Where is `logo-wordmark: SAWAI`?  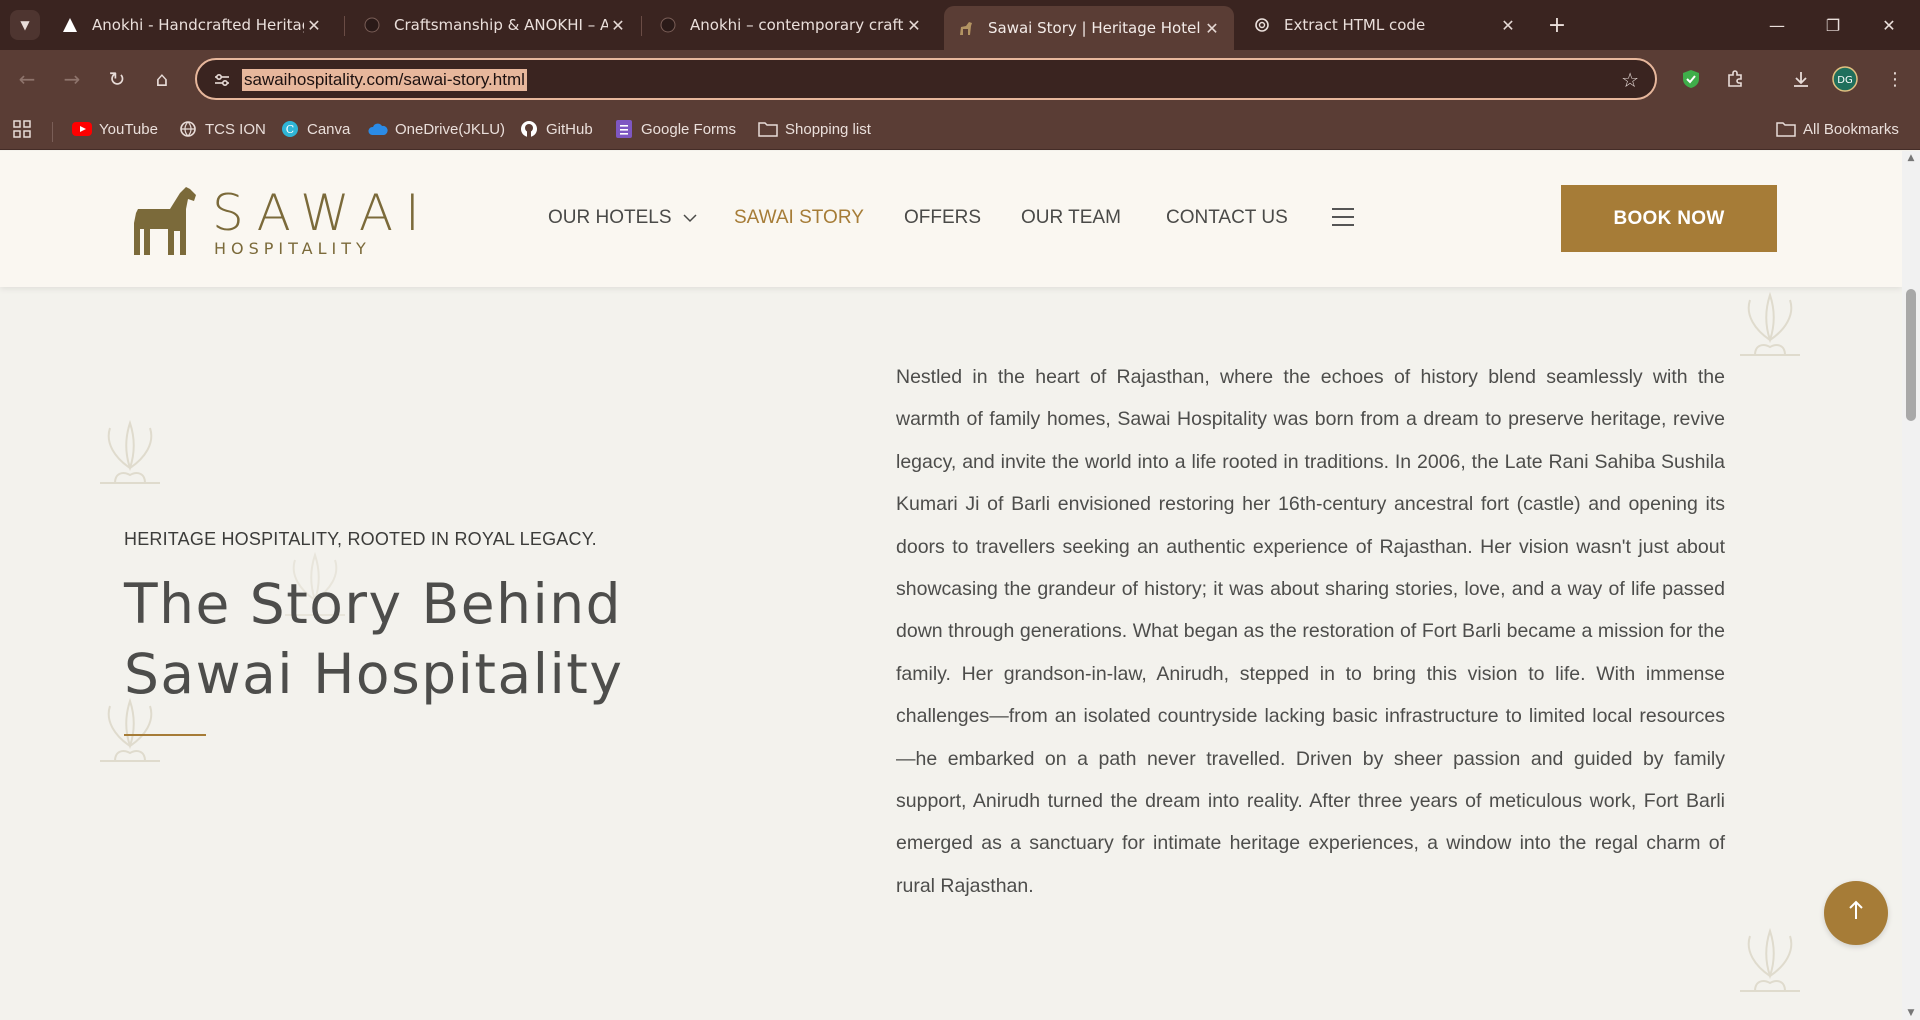 logo-wordmark: SAWAI is located at coordinates (322, 213).